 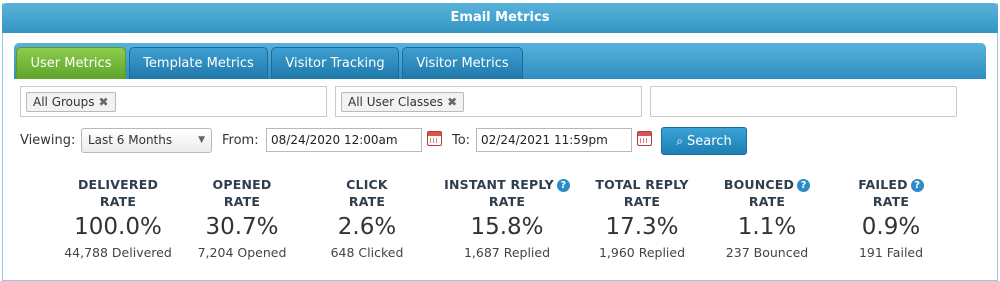 I want to click on remove-user-classes-tag-icon: ✖, so click(x=452, y=102).